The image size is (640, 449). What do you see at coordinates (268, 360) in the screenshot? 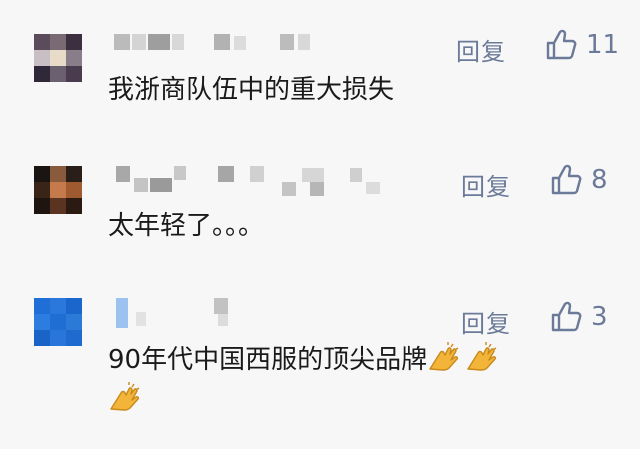
I see `comment-text: 90年代中国西服的顶尖品牌` at bounding box center [268, 360].